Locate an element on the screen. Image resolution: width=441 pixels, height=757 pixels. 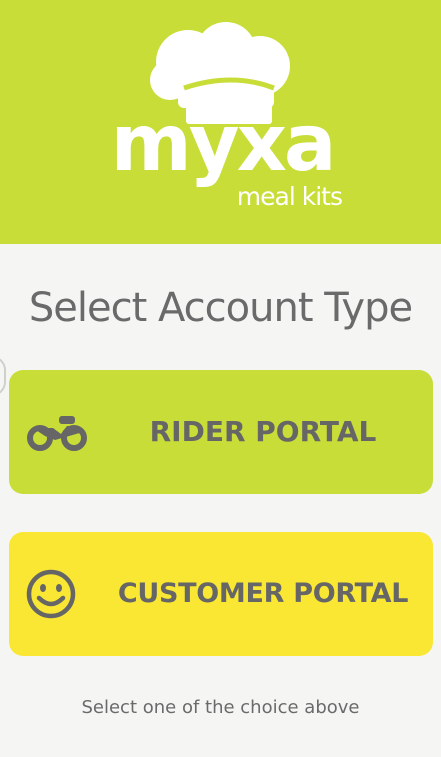
selection-hint: Select one of the choice above is located at coordinates (220, 707).